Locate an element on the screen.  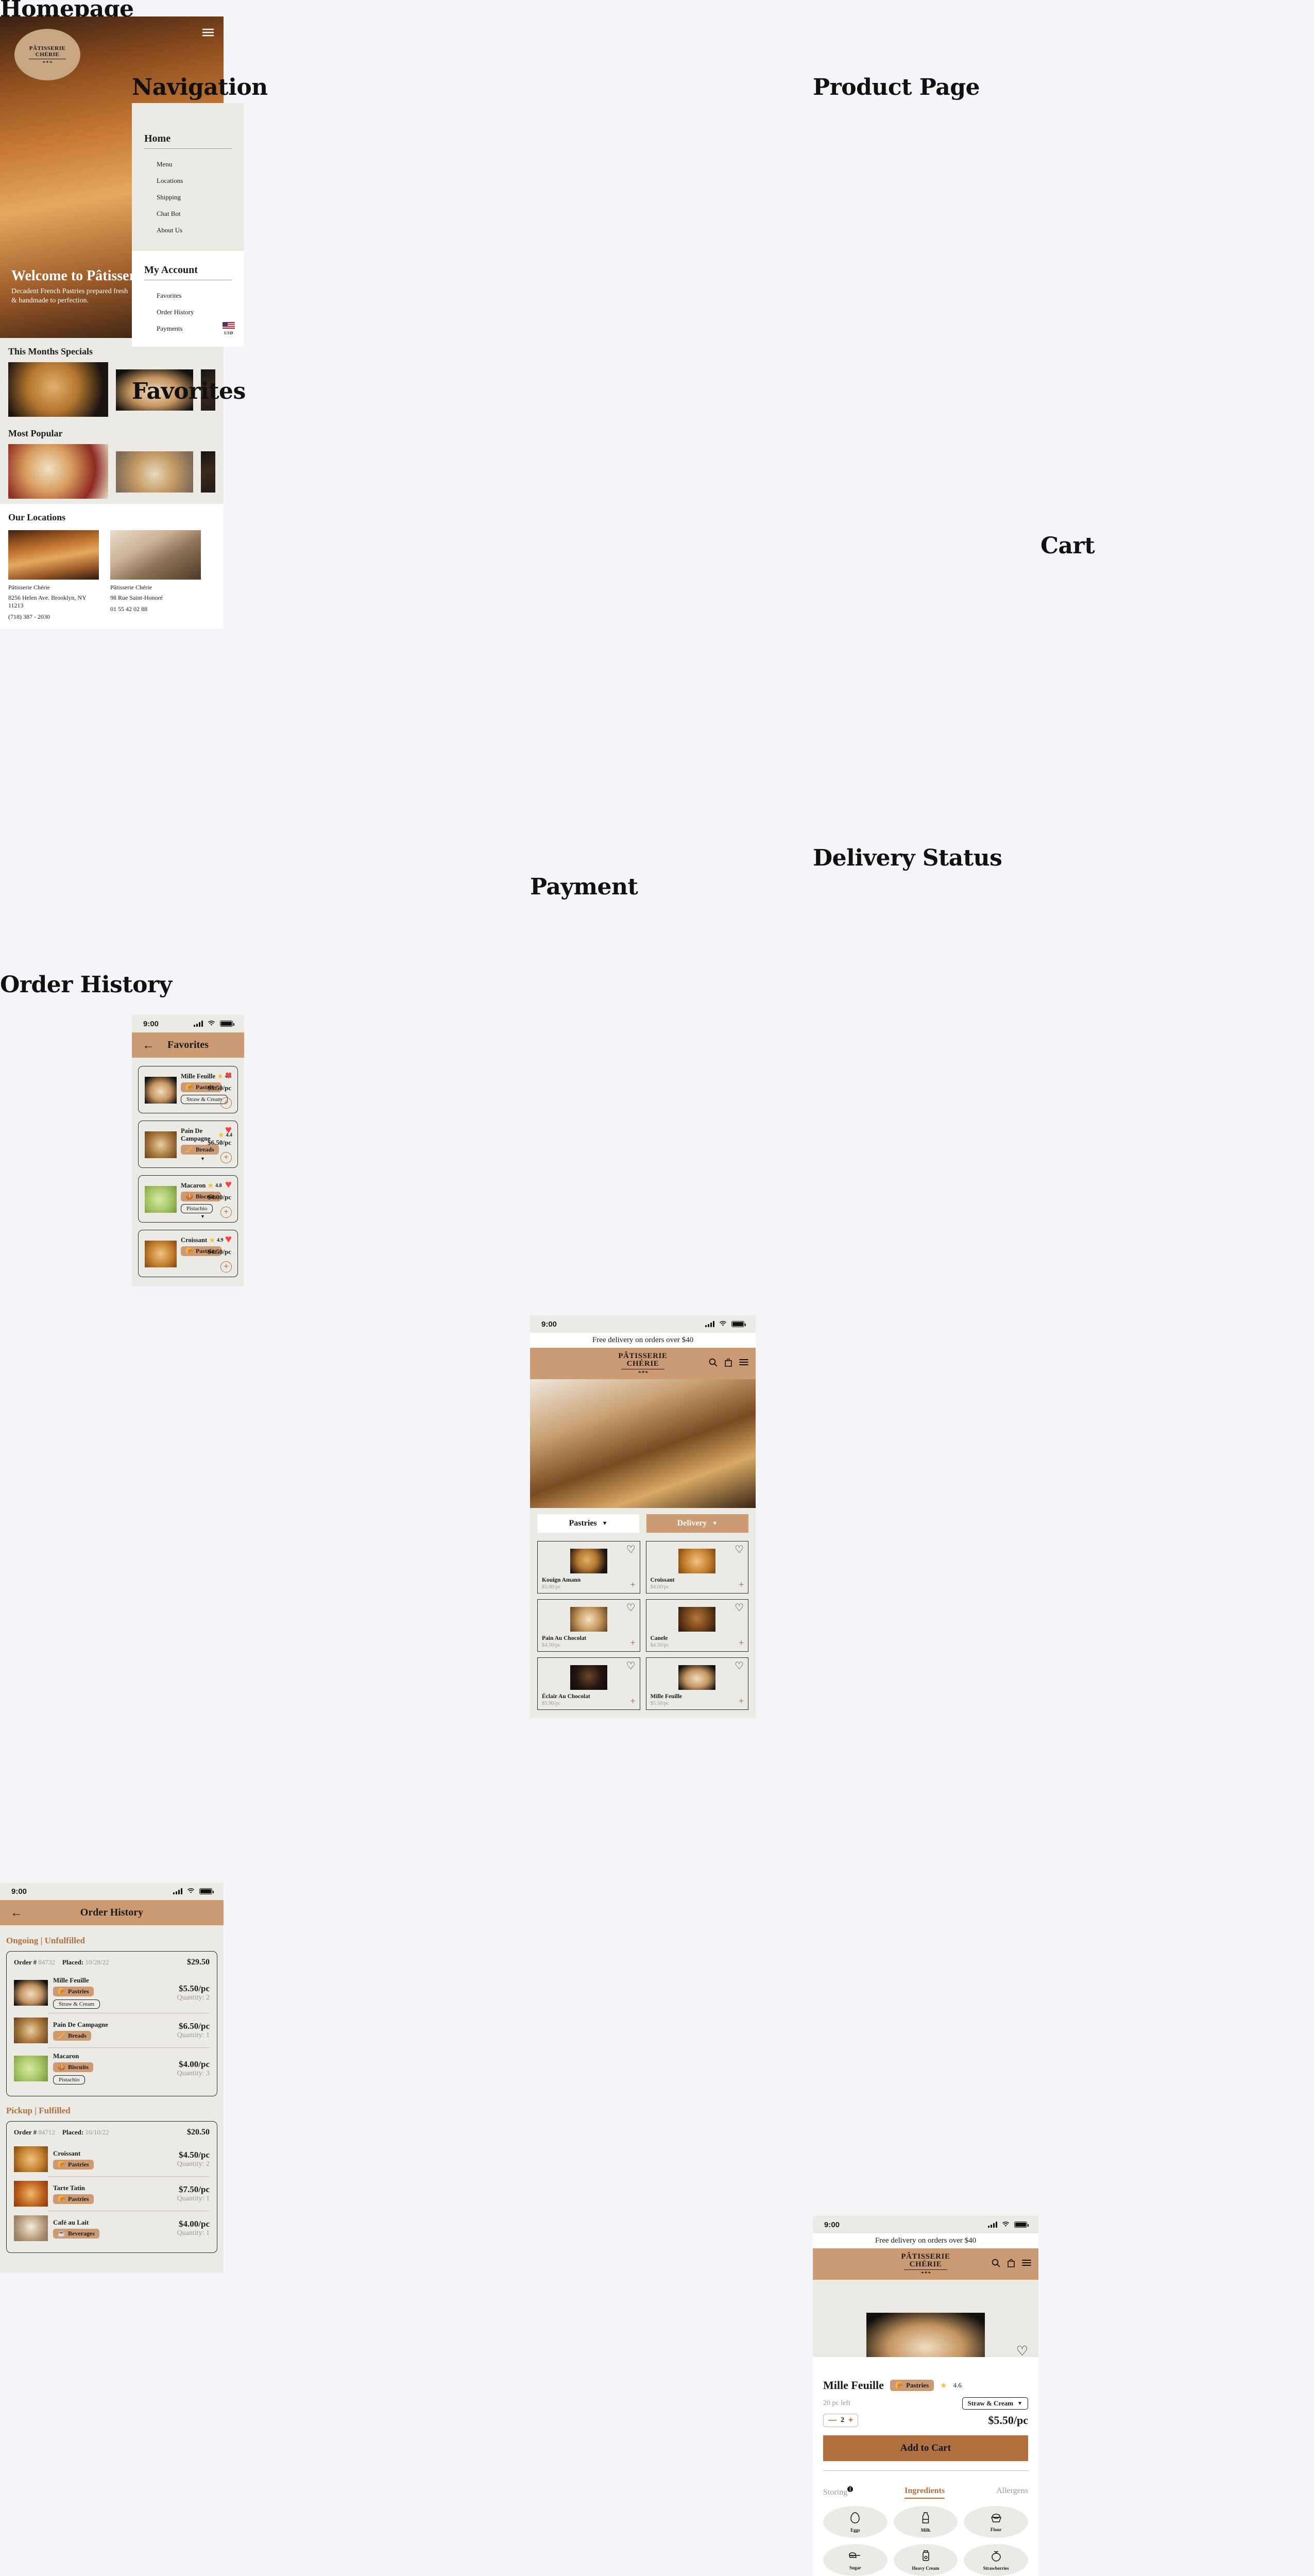
item-price: $4.50/pc is located at coordinates (194, 2155).